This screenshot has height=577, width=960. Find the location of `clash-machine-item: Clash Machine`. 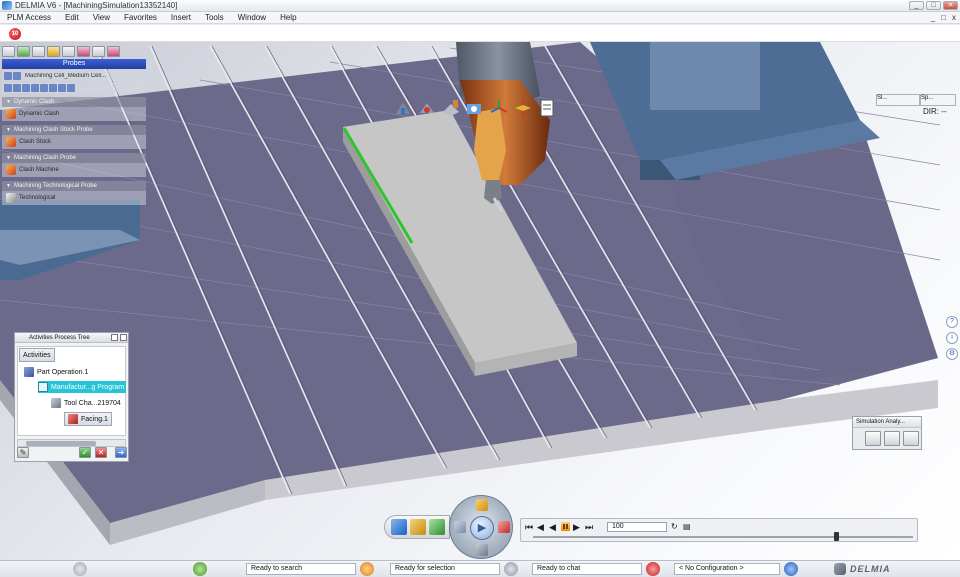

clash-machine-item: Clash Machine is located at coordinates (74, 170).